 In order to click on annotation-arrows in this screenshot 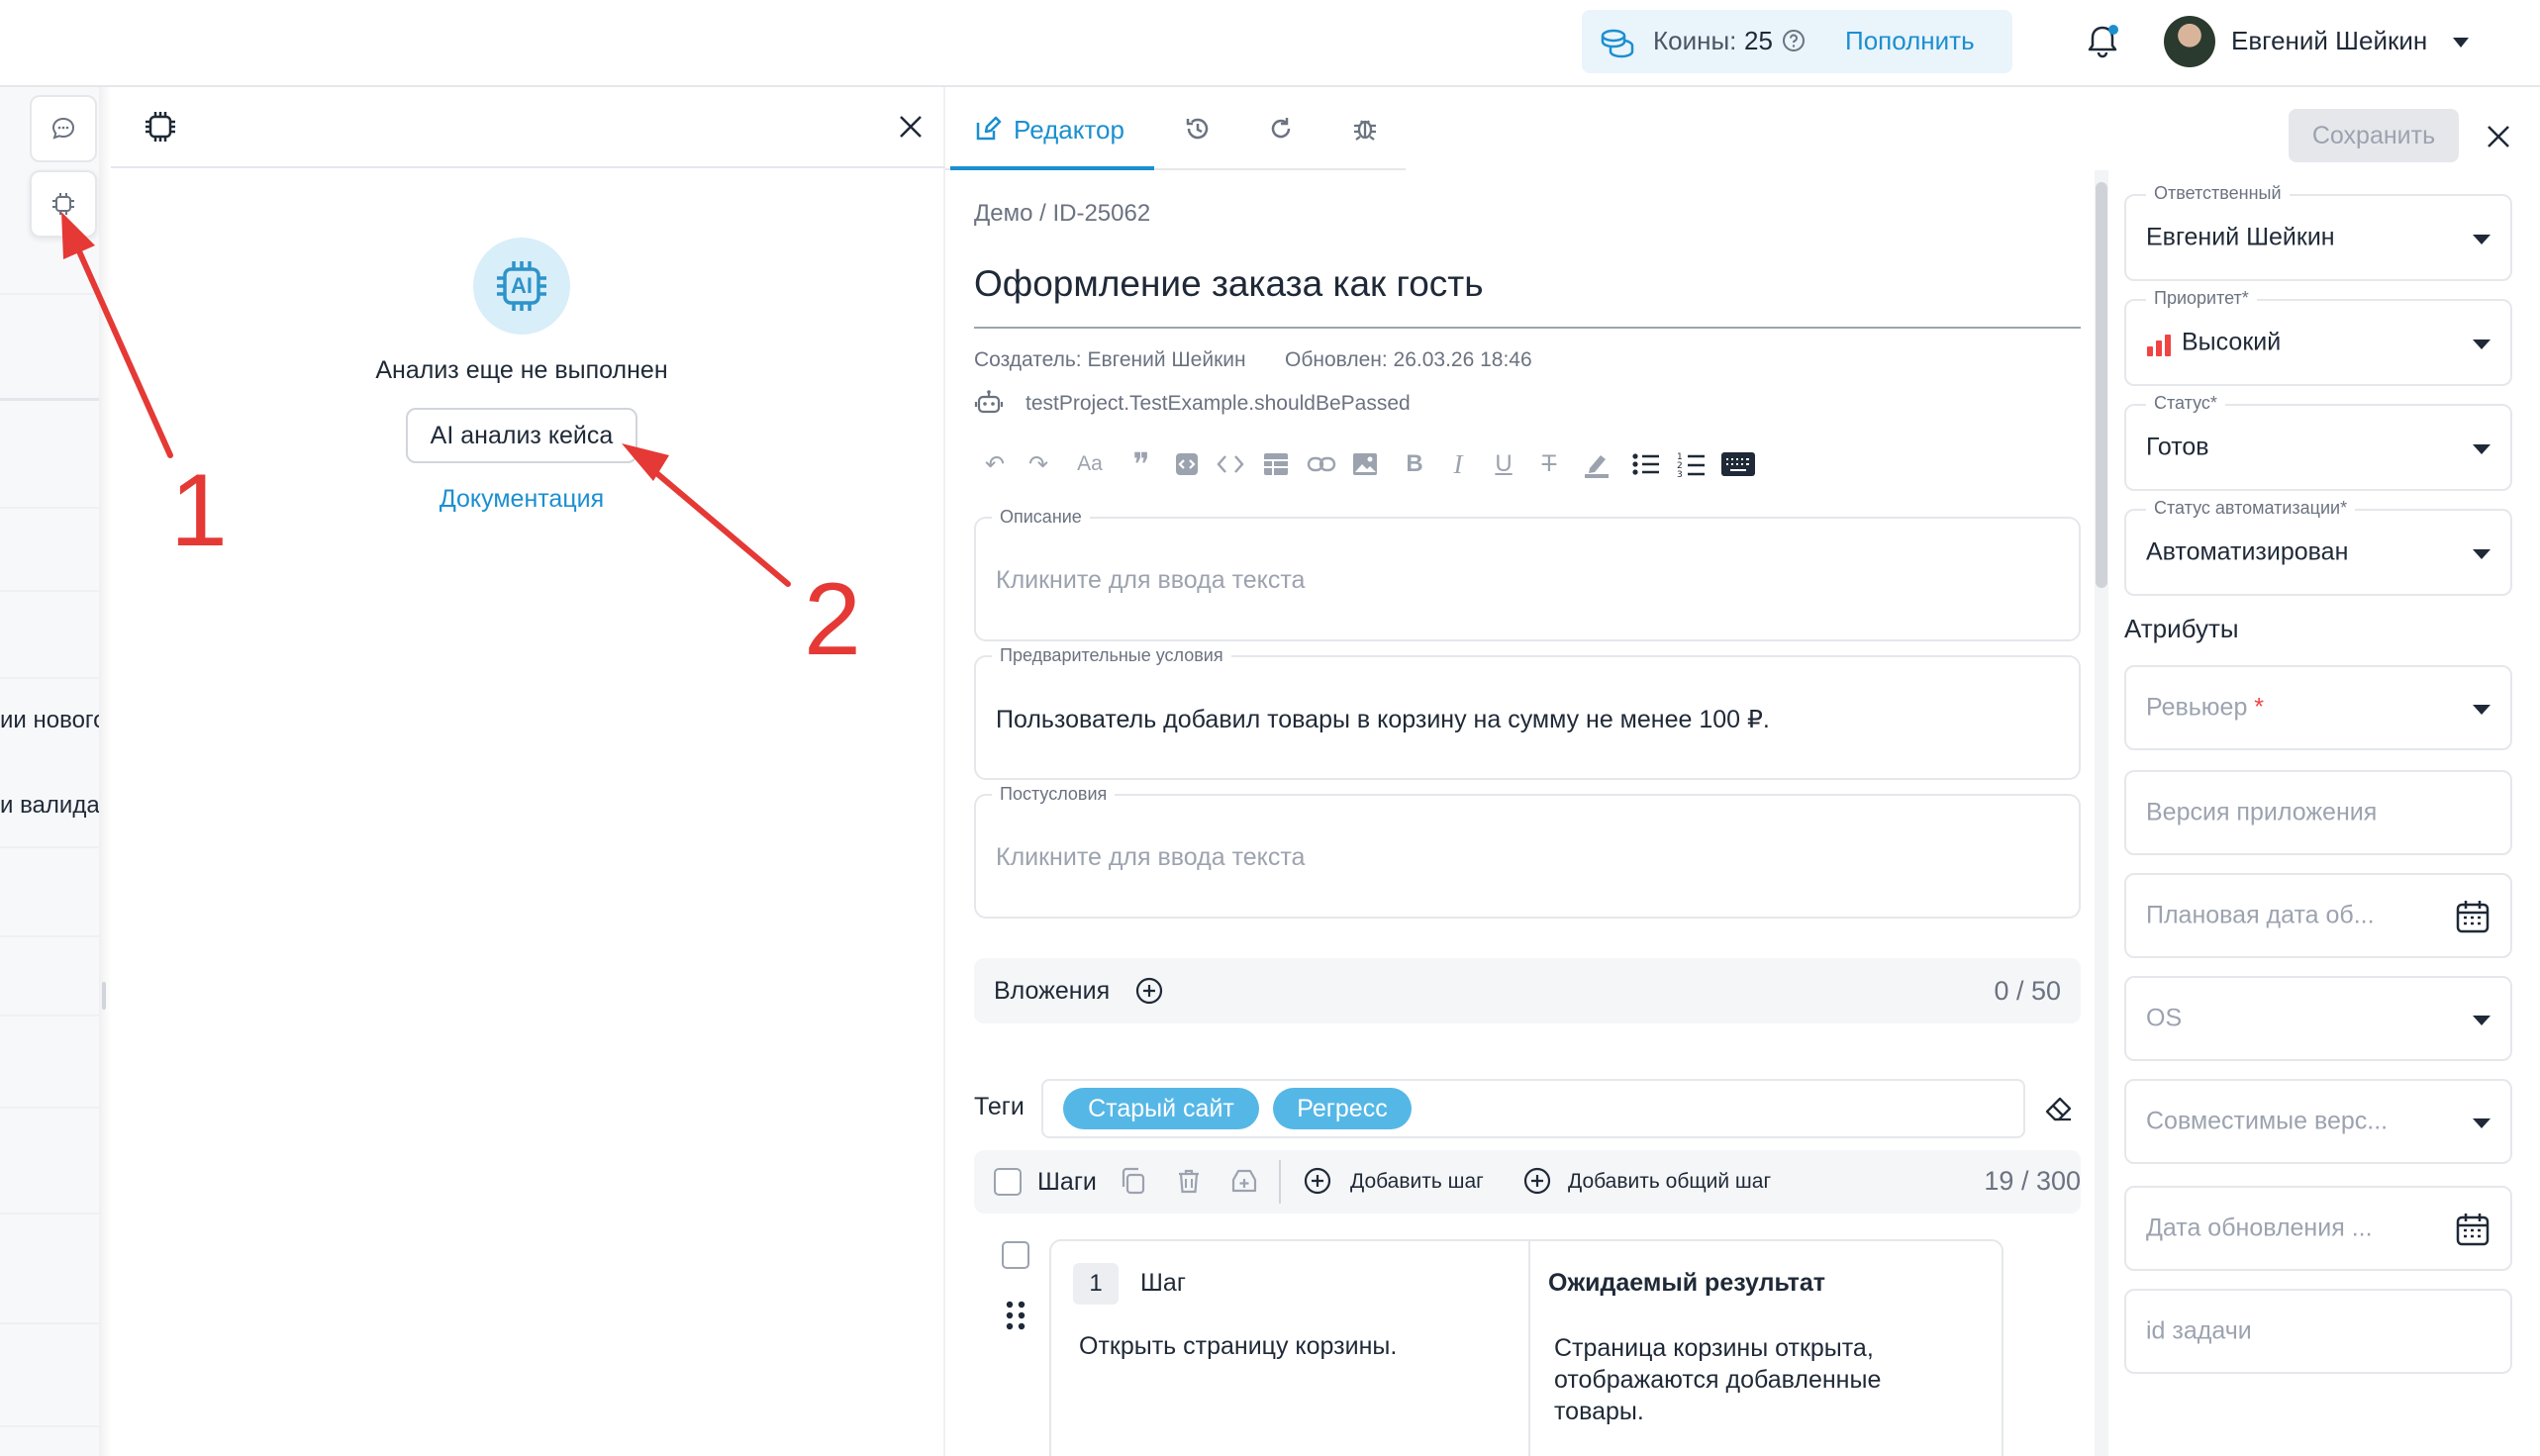, I will do `click(426, 399)`.